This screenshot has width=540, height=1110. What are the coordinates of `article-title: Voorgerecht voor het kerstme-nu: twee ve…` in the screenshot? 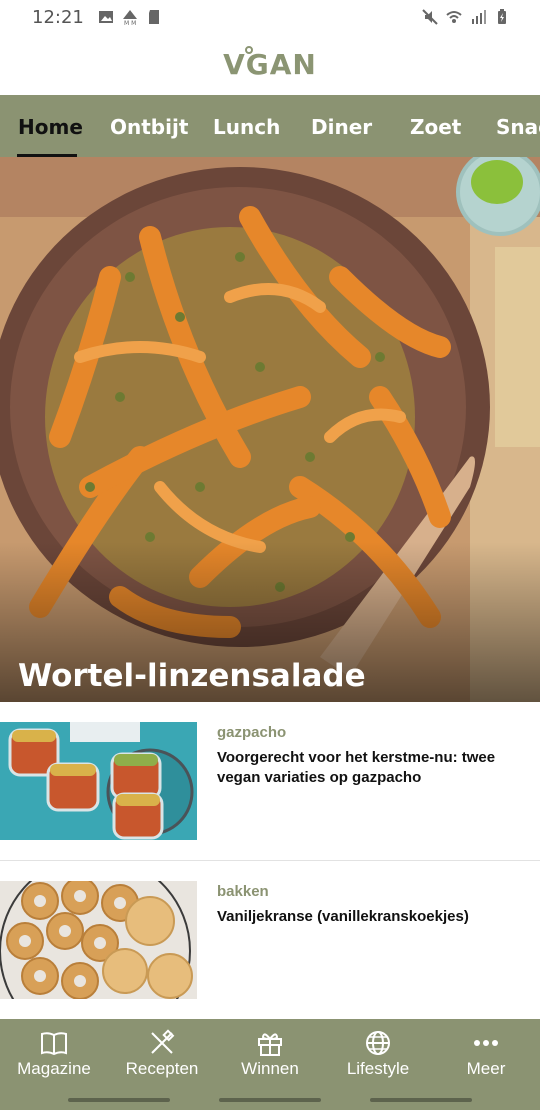 It's located at (356, 767).